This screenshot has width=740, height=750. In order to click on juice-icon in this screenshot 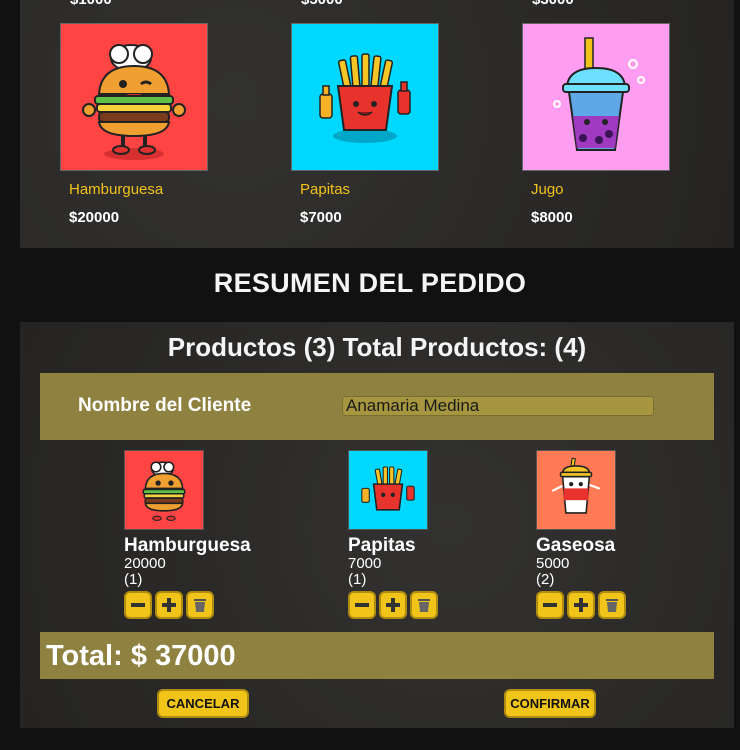, I will do `click(596, 97)`.